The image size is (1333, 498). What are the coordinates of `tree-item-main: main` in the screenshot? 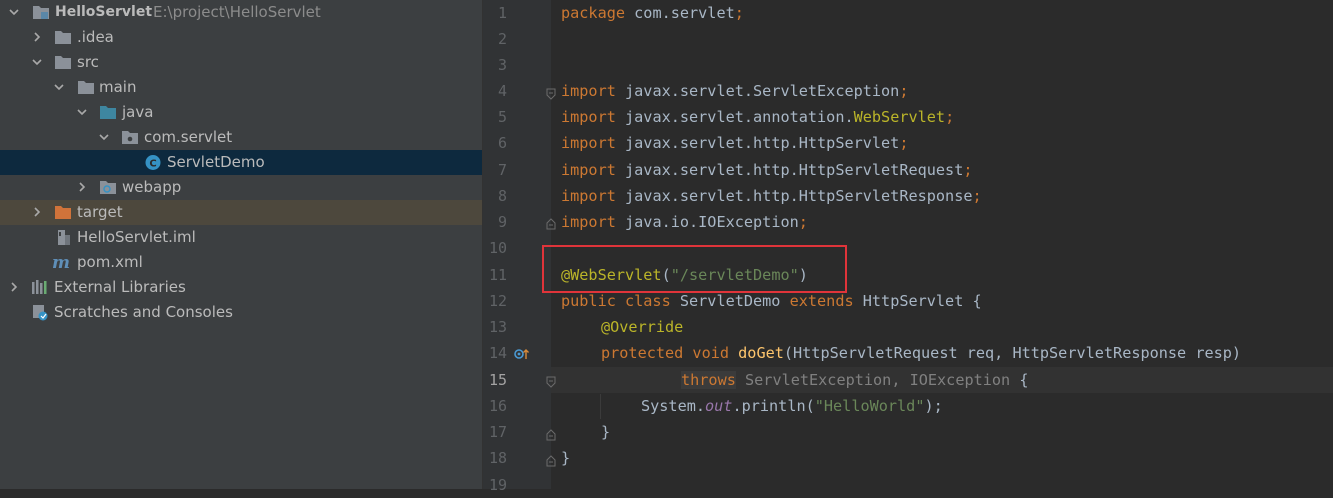 It's located at (241, 87).